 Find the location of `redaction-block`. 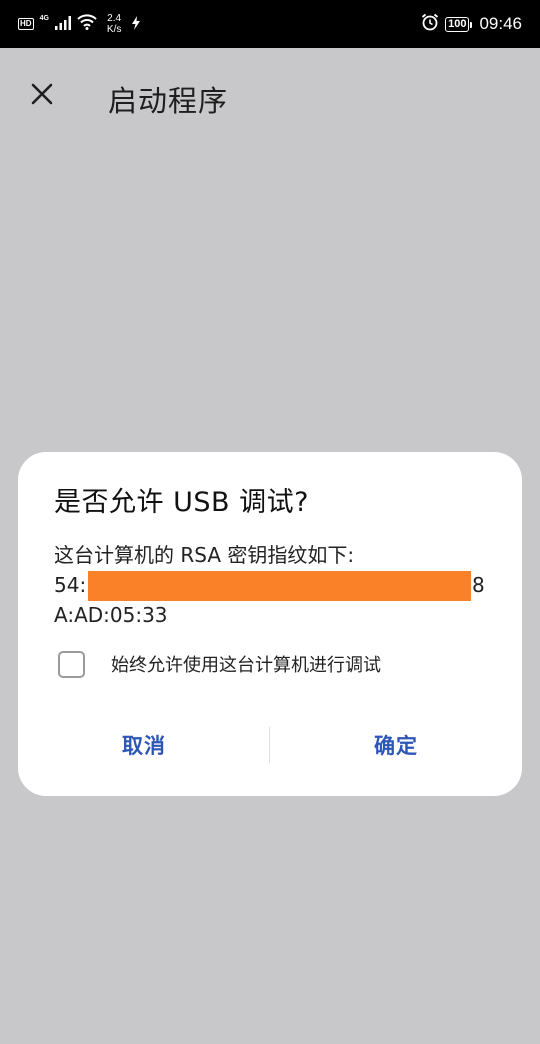

redaction-block is located at coordinates (279, 586).